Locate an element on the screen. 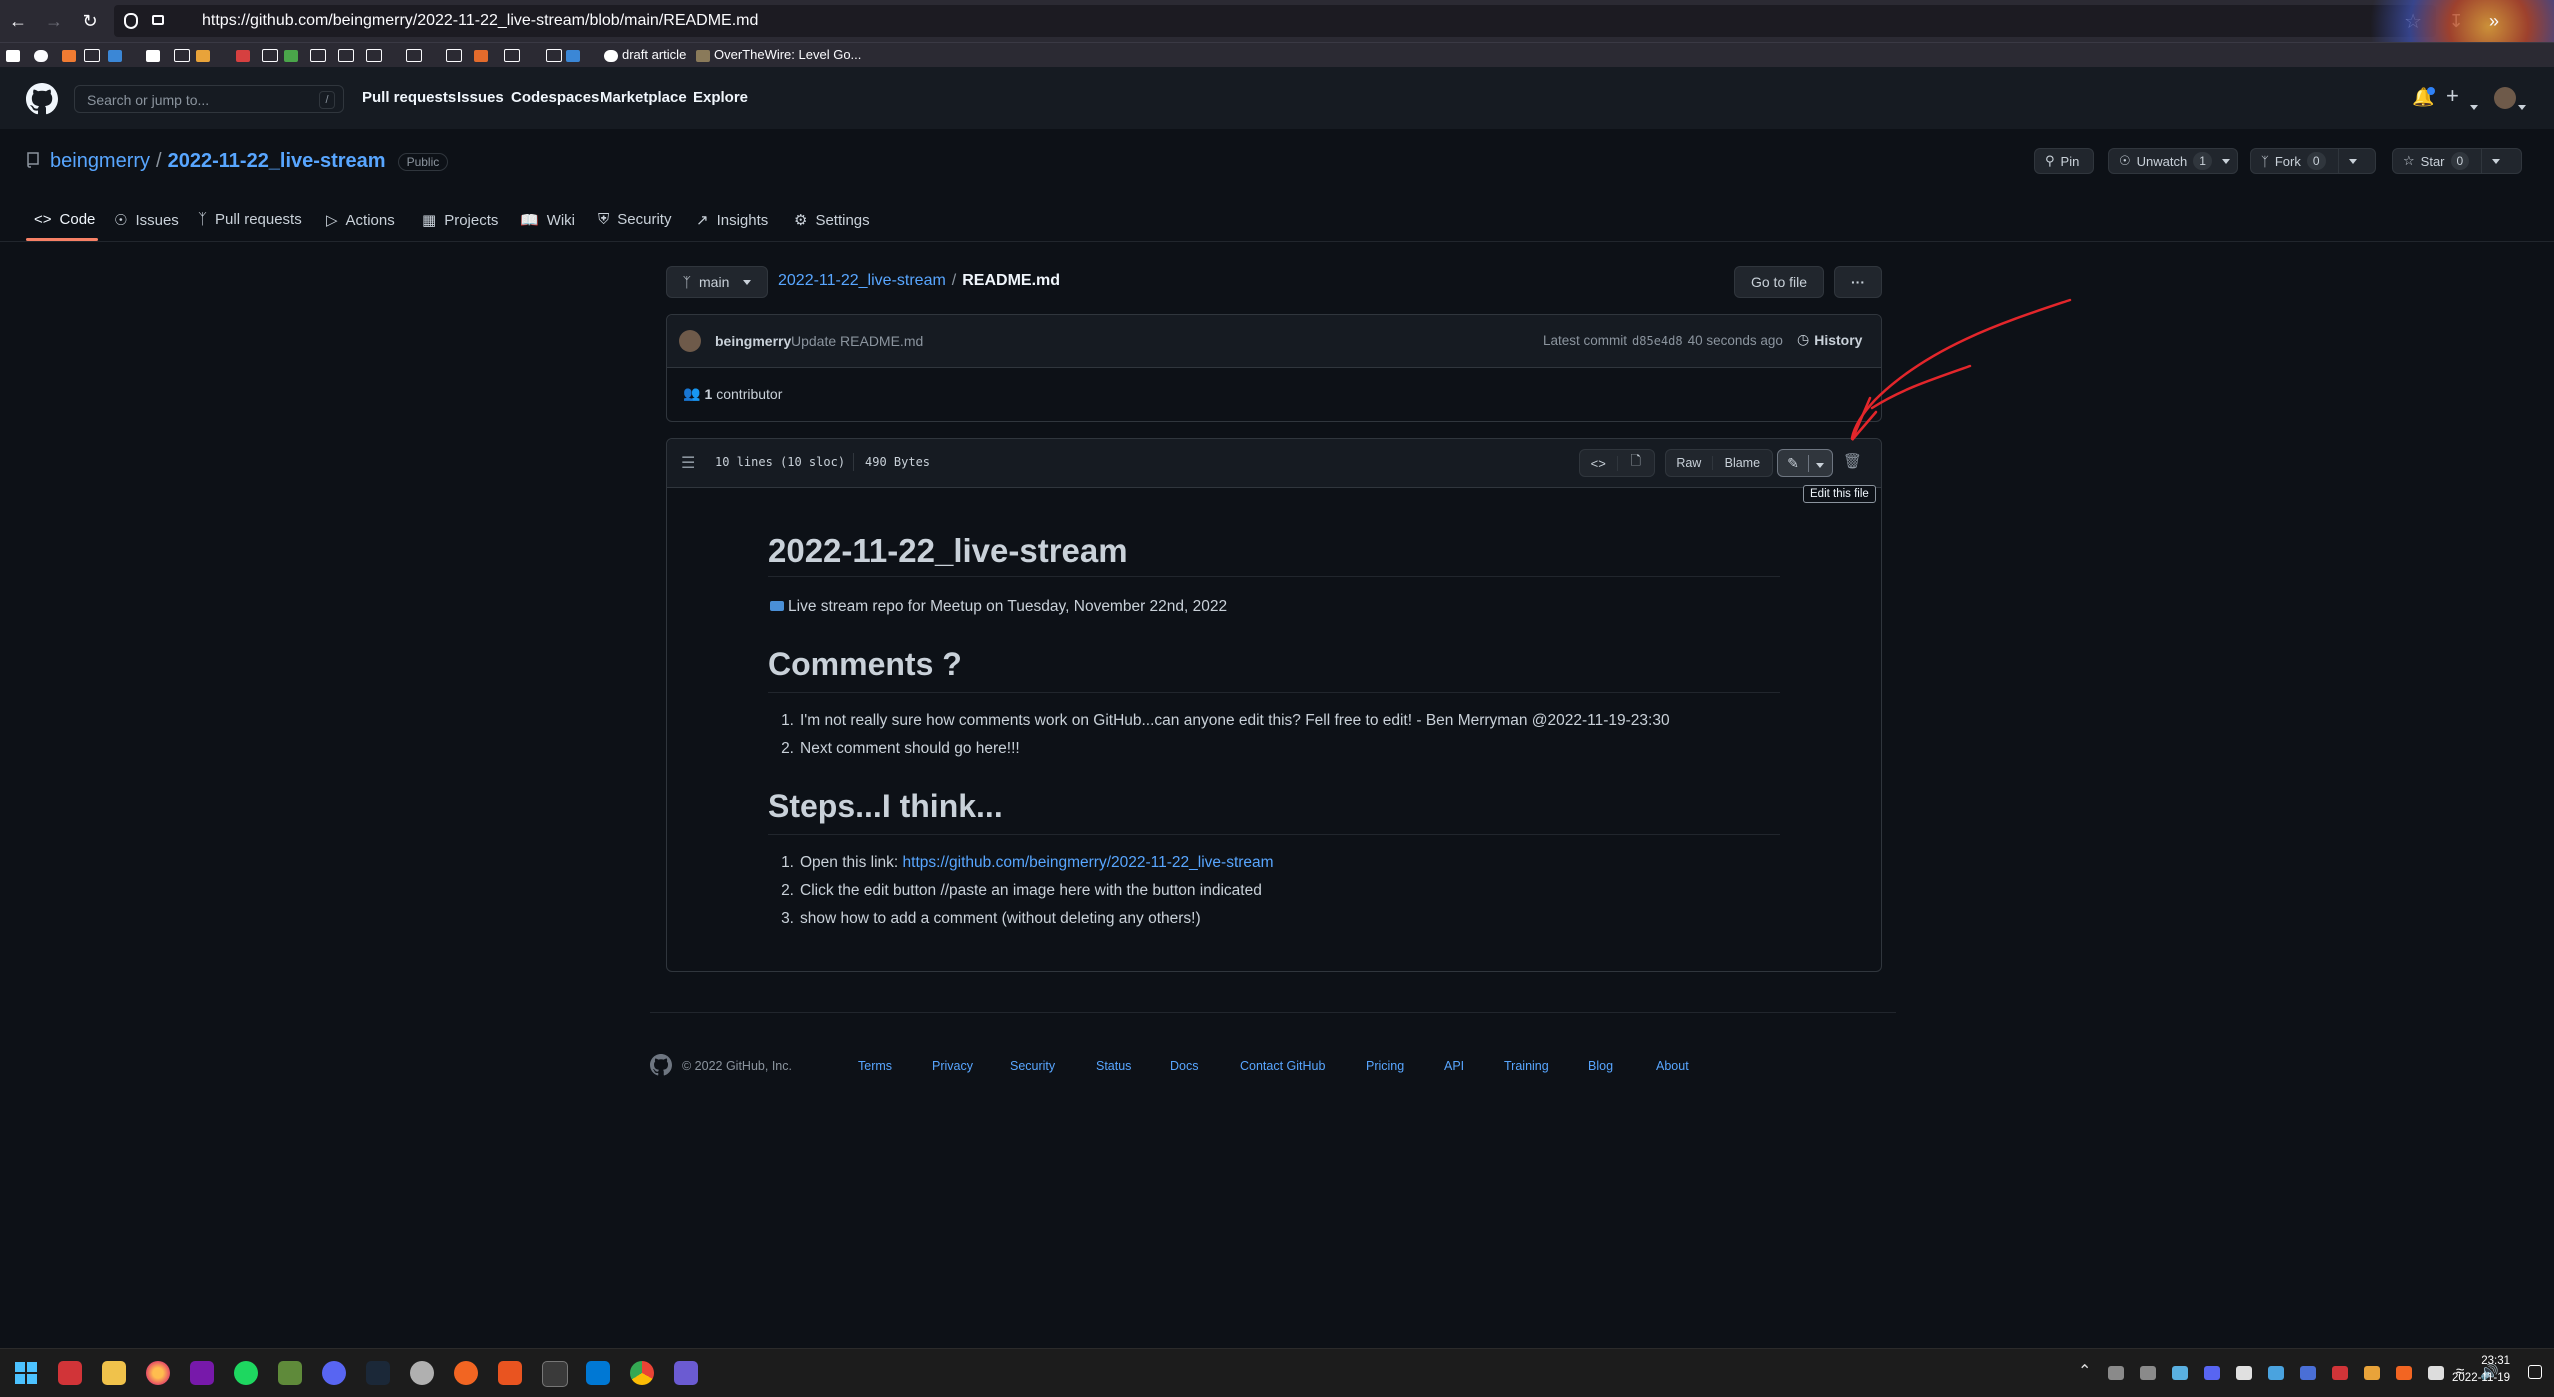  terminal-icon is located at coordinates (555, 1374).